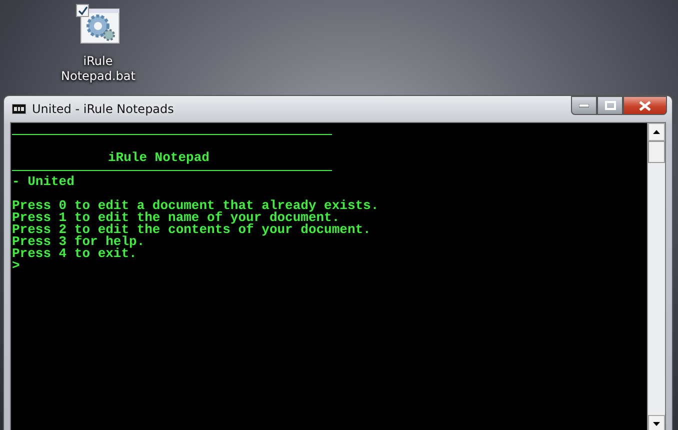  Describe the element at coordinates (74, 254) in the screenshot. I see `console-line: Press 4 to exit.` at that location.